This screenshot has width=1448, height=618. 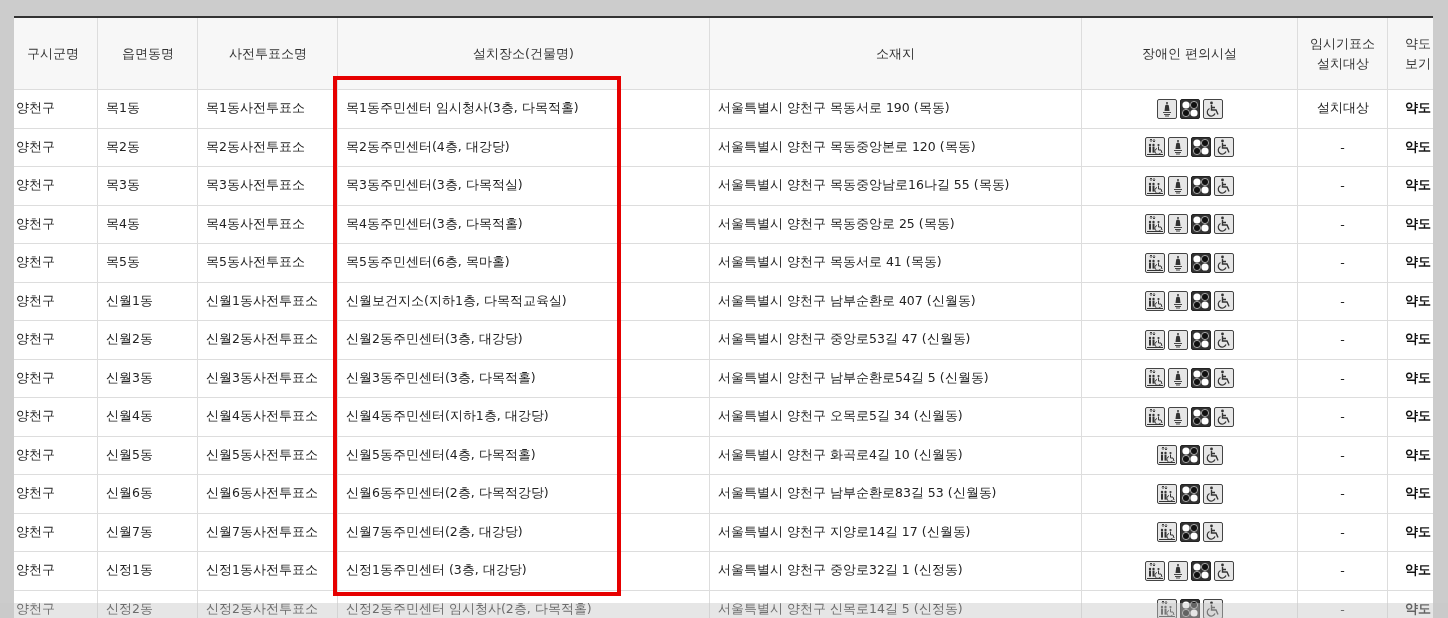 I want to click on table-cell: 목1동사전투표소, so click(x=268, y=109).